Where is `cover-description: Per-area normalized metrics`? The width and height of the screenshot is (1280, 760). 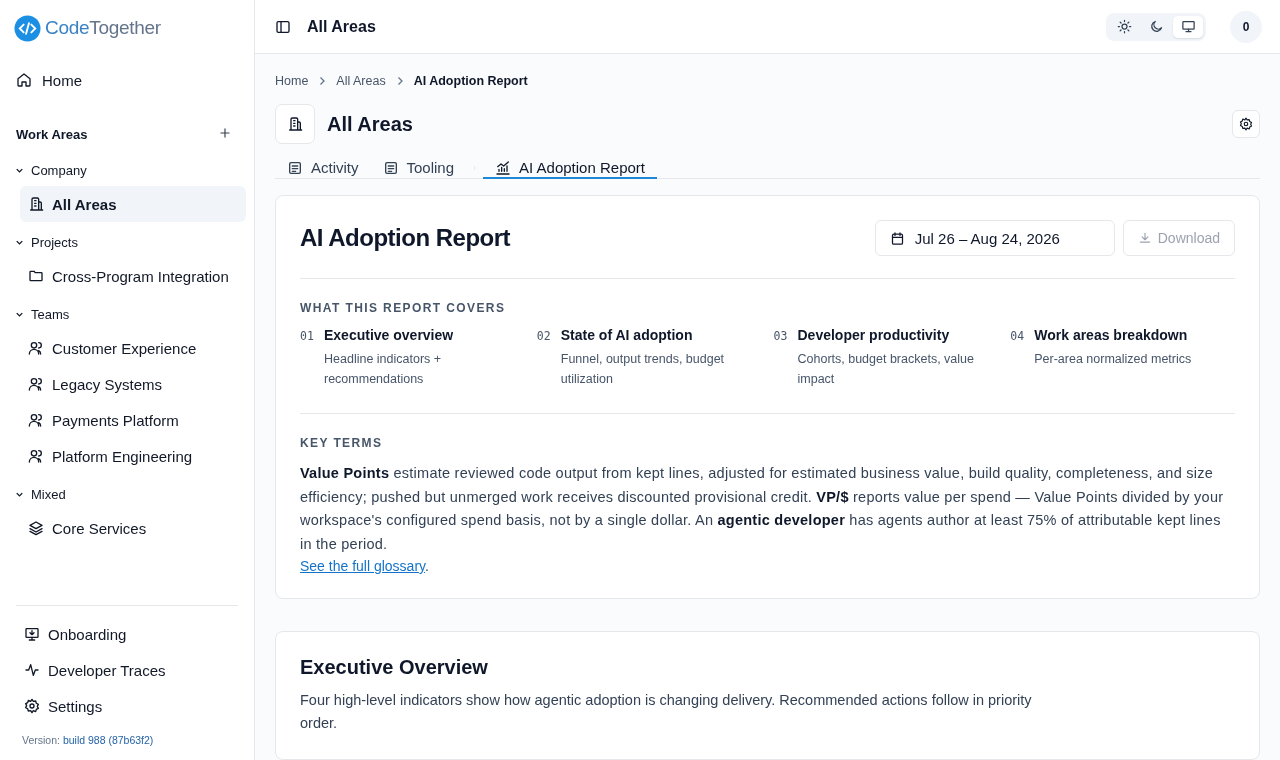 cover-description: Per-area normalized metrics is located at coordinates (1113, 359).